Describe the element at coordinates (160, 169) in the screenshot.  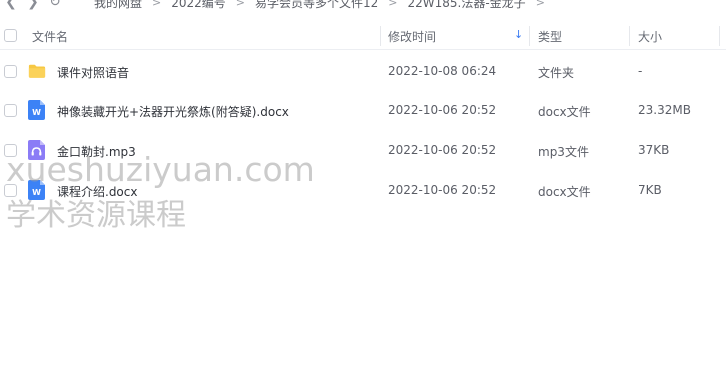
I see `watermark-url: xueshuziyuan.com` at that location.